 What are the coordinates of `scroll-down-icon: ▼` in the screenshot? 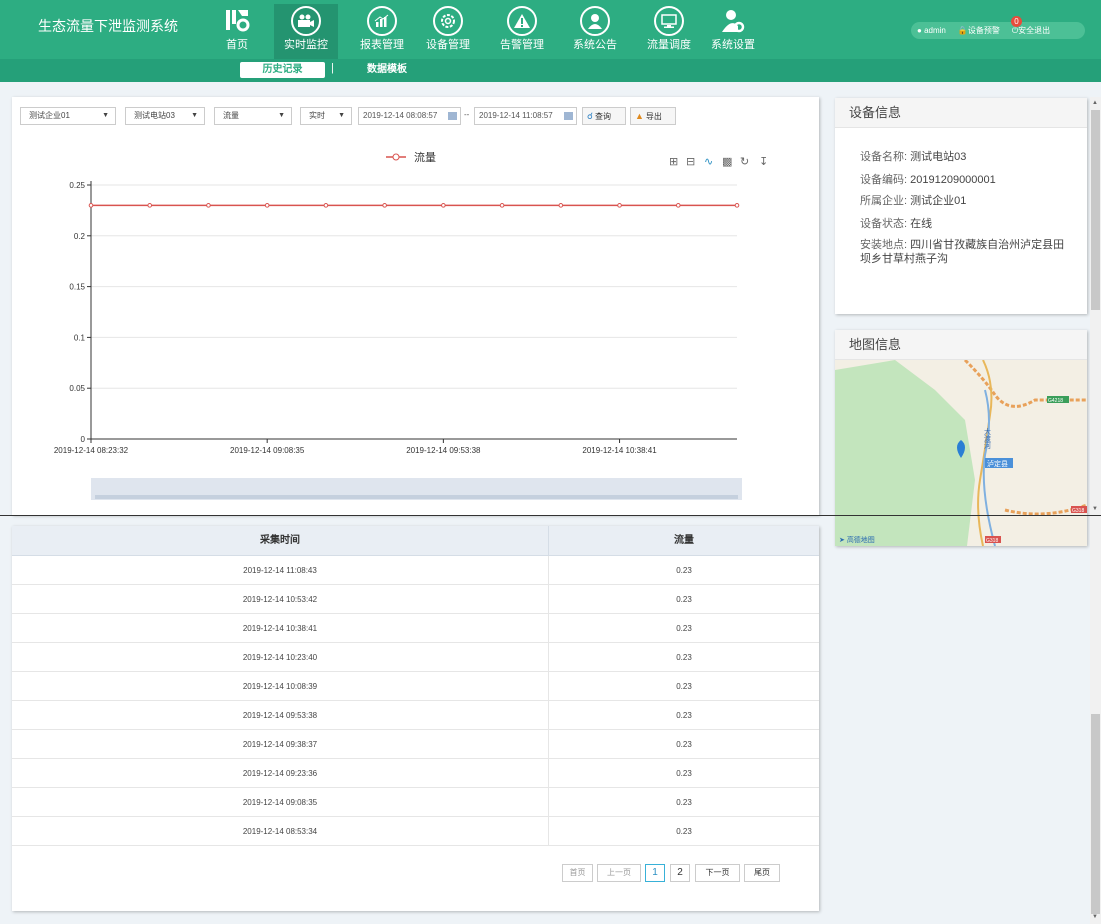 It's located at (1095, 509).